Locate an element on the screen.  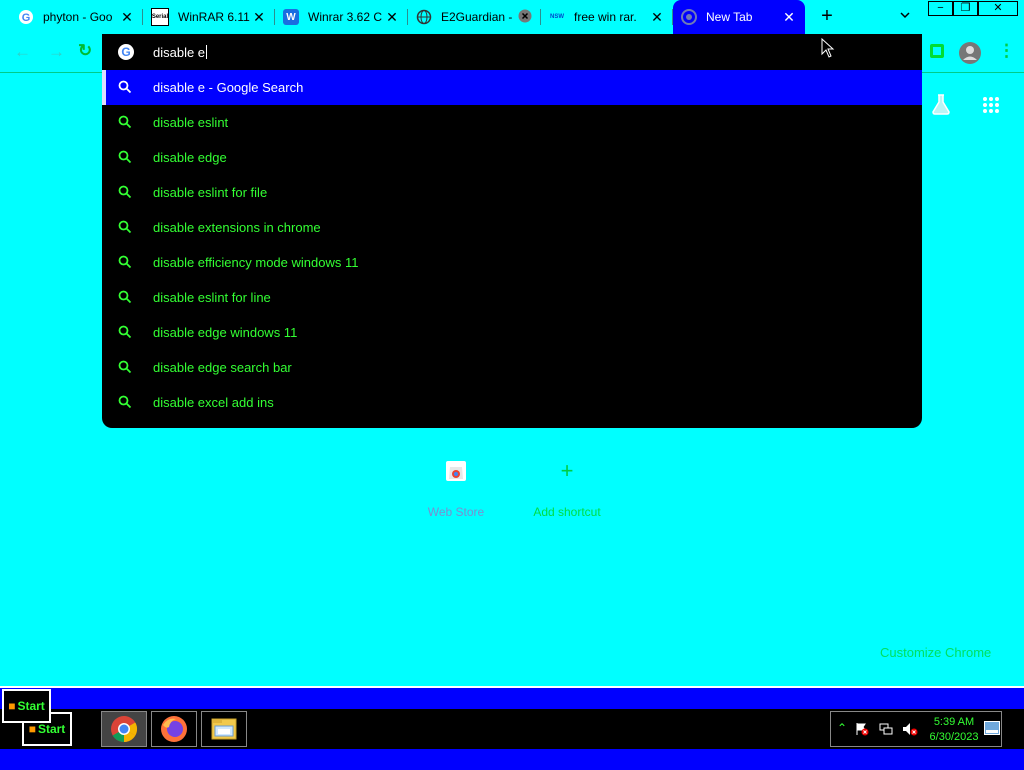
shortcut-label: Web Store is located at coordinates (456, 512).